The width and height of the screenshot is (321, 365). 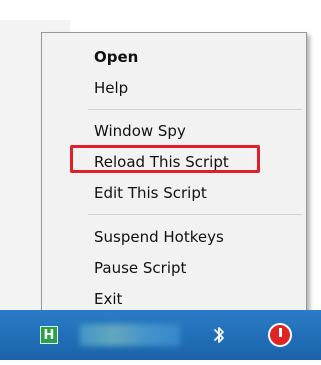 I want to click on menu-item-edit-script: Edit This Script, so click(x=150, y=193).